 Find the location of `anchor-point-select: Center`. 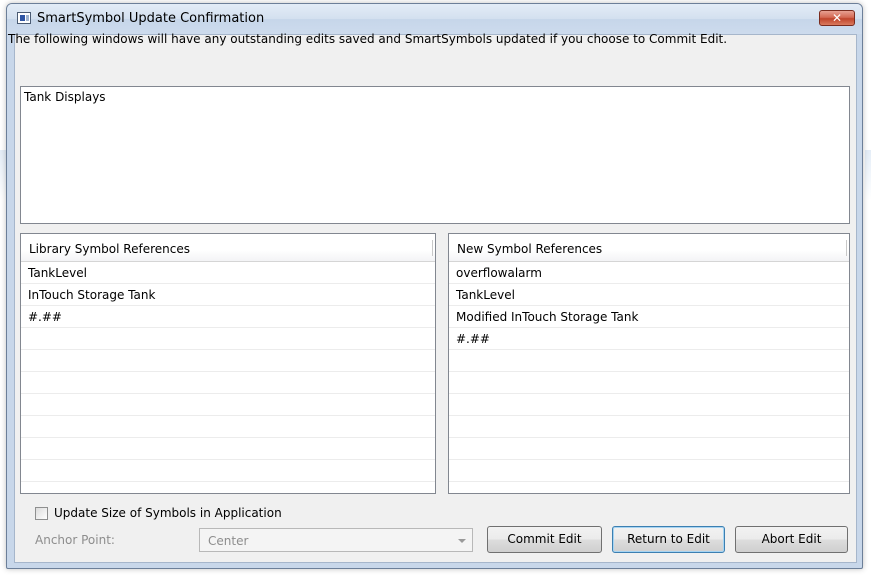

anchor-point-select: Center is located at coordinates (336, 540).